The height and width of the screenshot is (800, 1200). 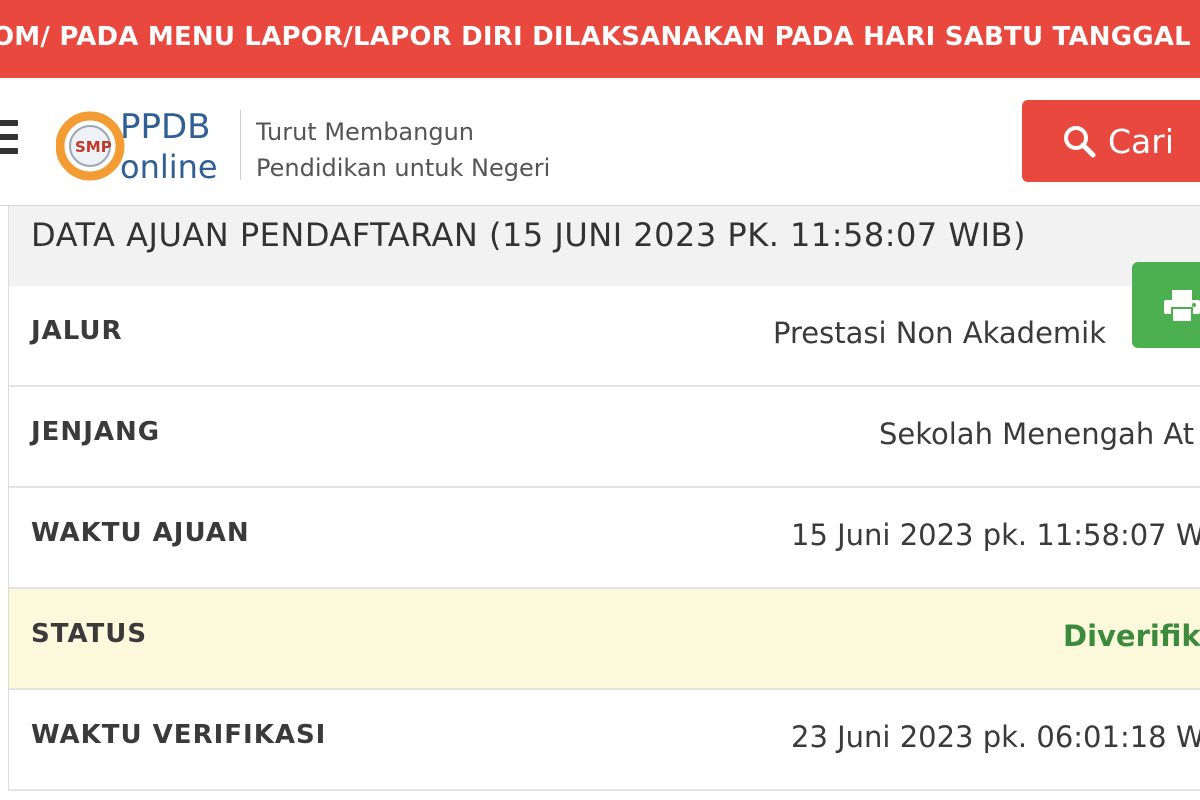 I want to click on row-label: WAKTU AJUAN, so click(x=140, y=533).